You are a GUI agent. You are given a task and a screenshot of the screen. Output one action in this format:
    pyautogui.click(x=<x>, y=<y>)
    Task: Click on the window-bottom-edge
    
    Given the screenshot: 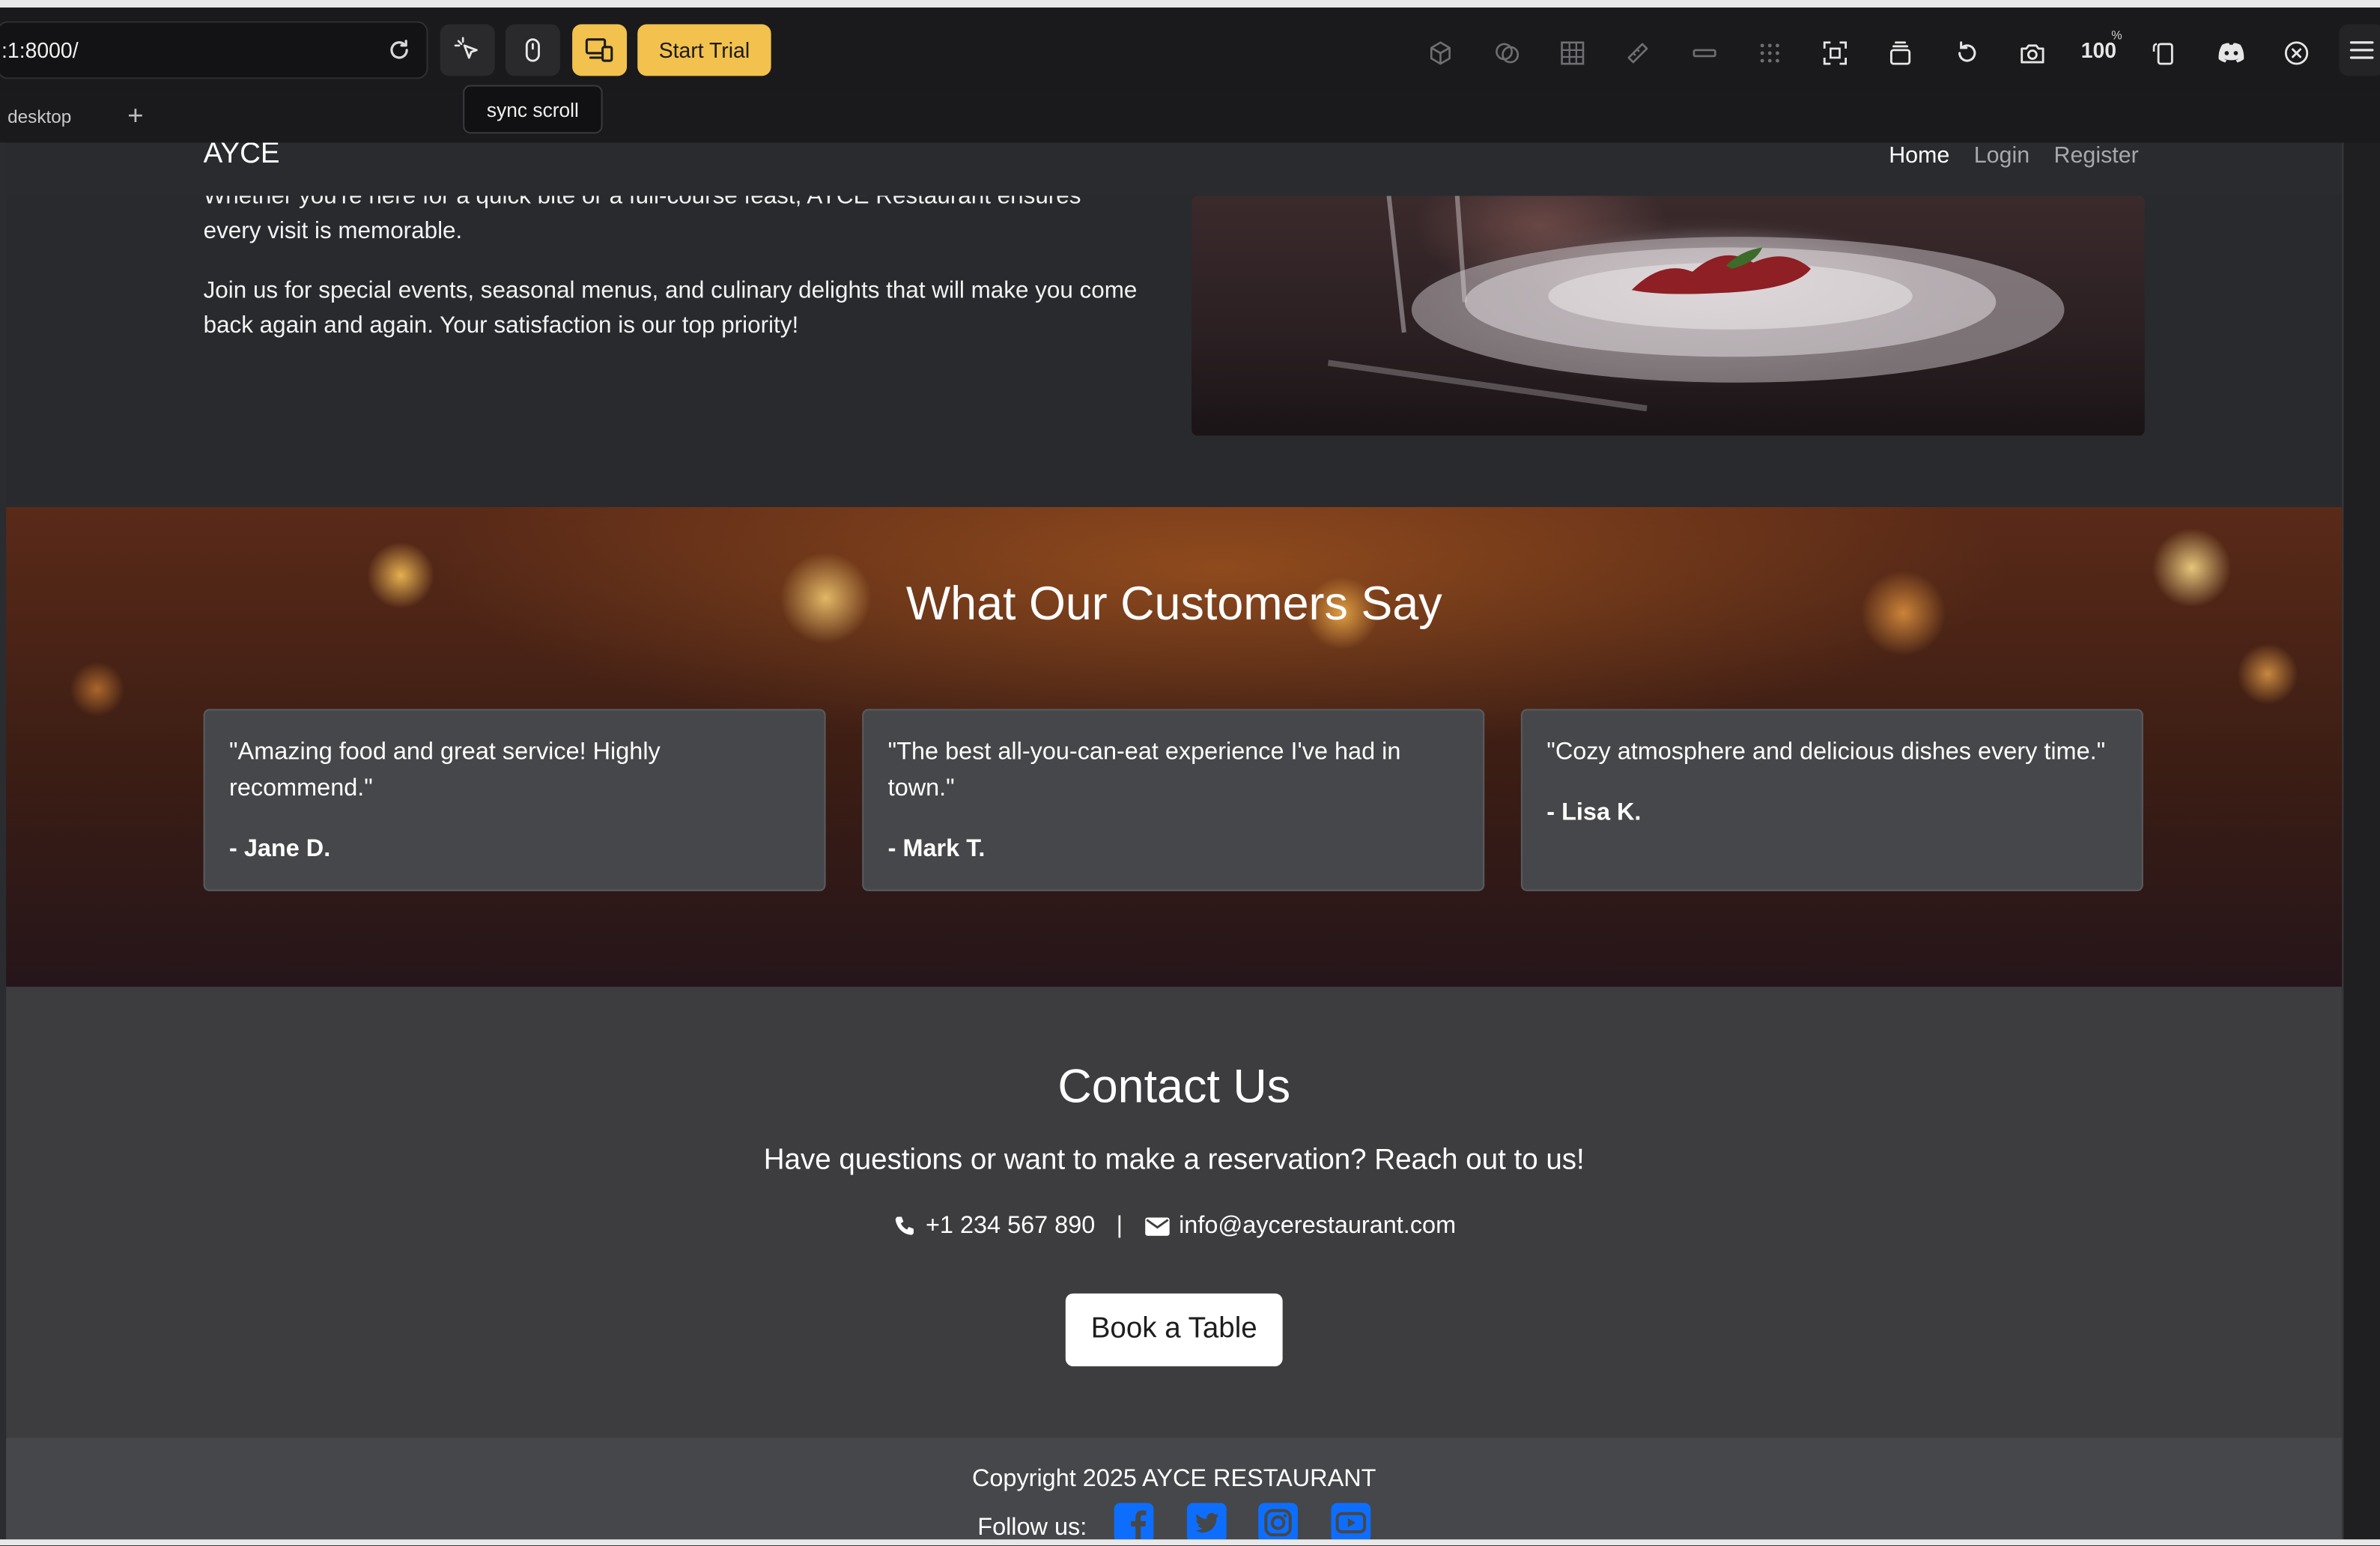 What is the action you would take?
    pyautogui.click(x=1190, y=1542)
    